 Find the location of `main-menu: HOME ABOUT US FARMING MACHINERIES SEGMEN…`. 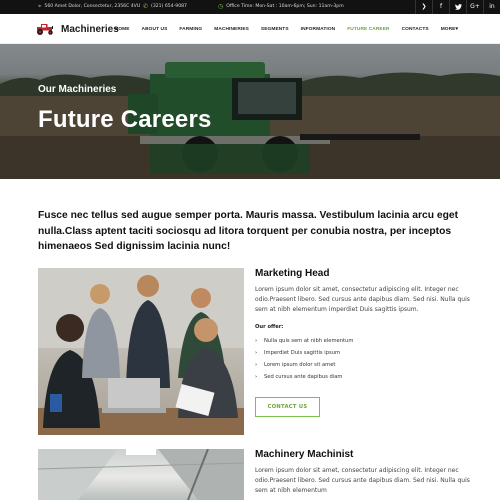

main-menu: HOME ABOUT US FARMING MACHINERIES SEGMEN… is located at coordinates (280, 29).